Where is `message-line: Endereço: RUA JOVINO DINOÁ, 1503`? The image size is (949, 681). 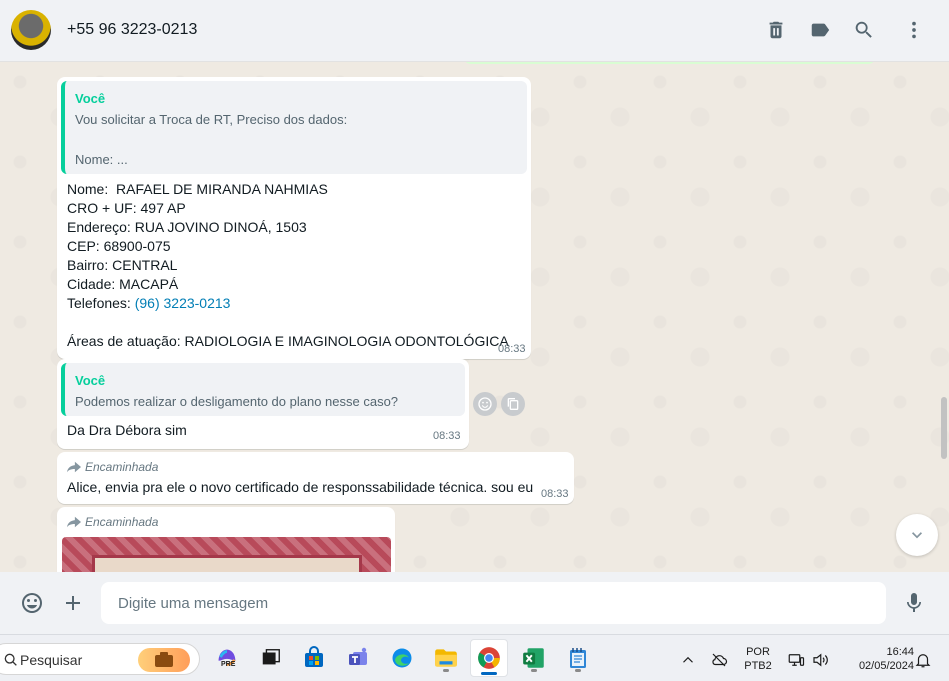
message-line: Endereço: RUA JOVINO DINOÁ, 1503 is located at coordinates (187, 227).